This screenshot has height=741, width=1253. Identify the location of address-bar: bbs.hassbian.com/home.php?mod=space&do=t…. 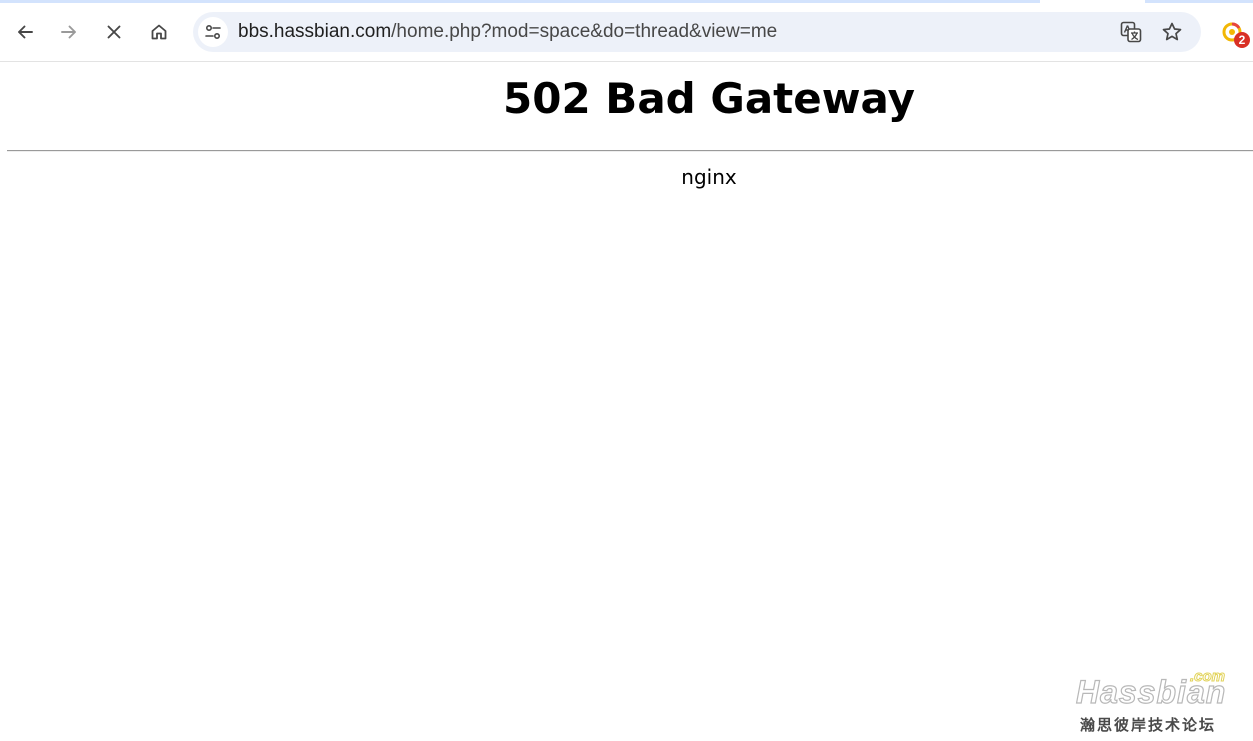
(697, 32).